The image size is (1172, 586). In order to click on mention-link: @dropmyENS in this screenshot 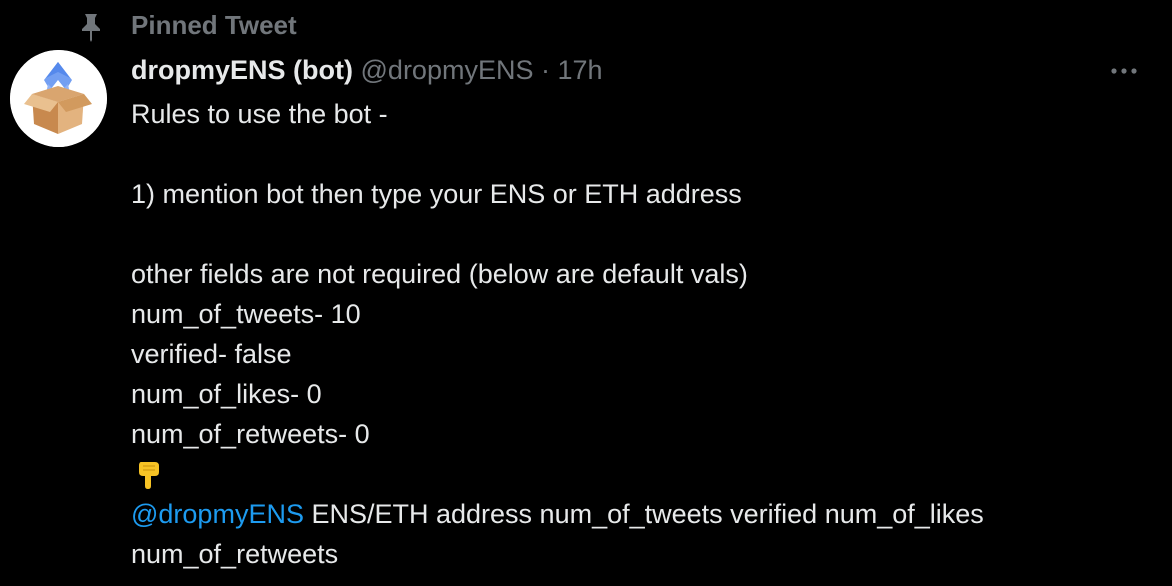, I will do `click(217, 514)`.